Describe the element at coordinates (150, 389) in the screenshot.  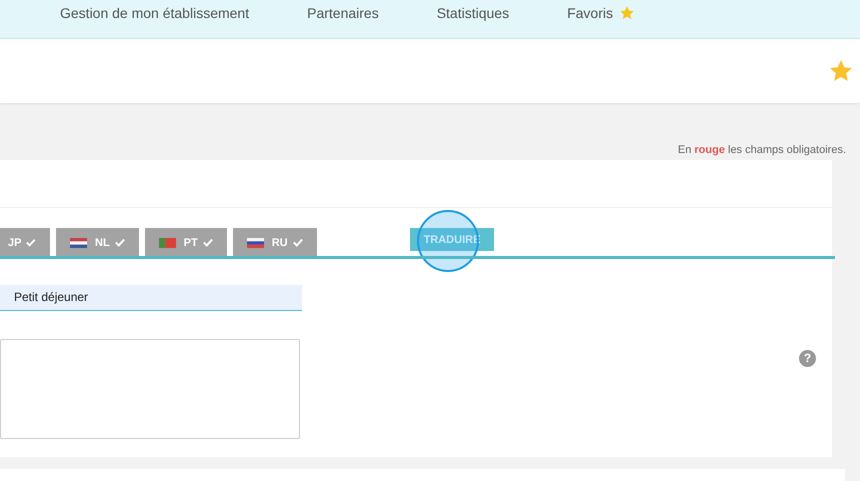
I see `description-field` at that location.